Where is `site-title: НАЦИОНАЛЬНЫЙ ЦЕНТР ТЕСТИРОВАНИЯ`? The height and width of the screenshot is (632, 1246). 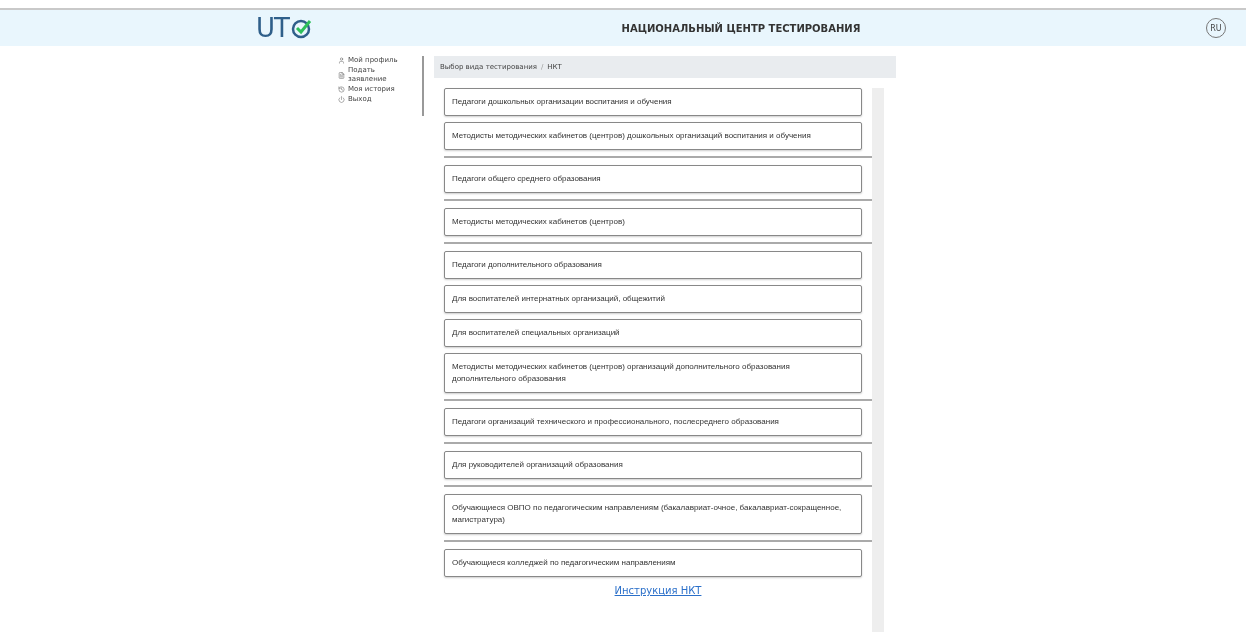
site-title: НАЦИОНАЛЬНЫЙ ЦЕНТР ТЕСТИРОВАНИЯ is located at coordinates (741, 28).